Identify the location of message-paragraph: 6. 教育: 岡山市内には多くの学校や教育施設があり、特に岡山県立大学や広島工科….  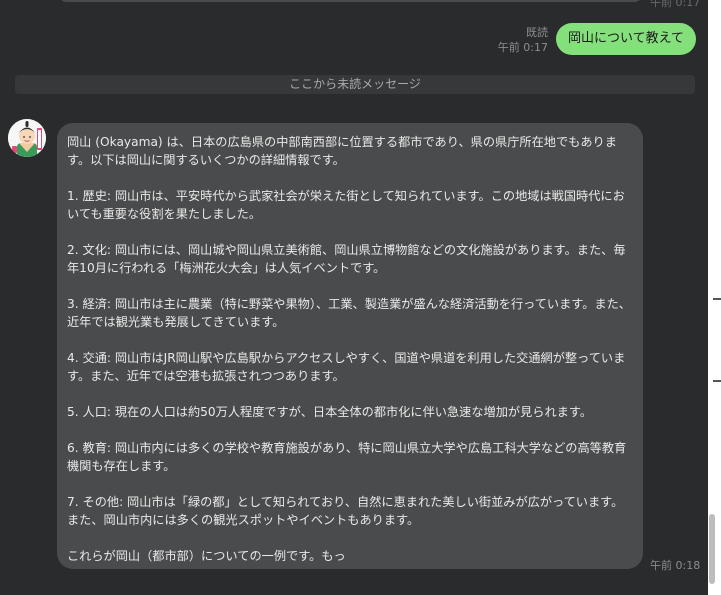
(347, 457).